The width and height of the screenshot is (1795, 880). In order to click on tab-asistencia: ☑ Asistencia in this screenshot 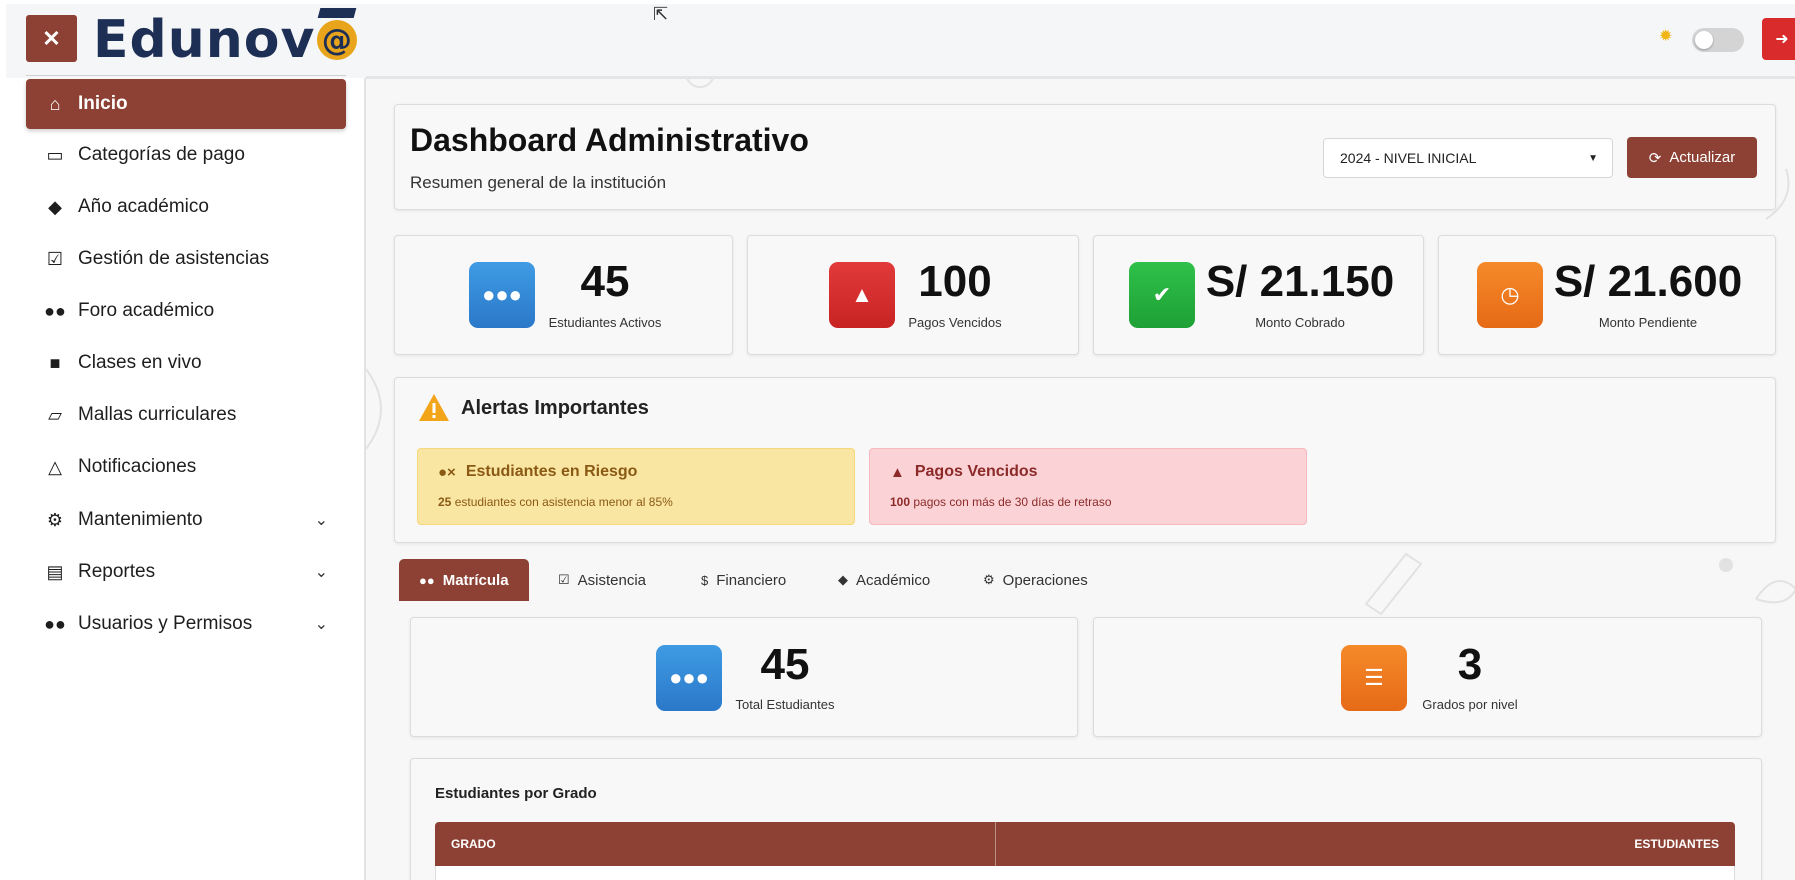, I will do `click(602, 580)`.